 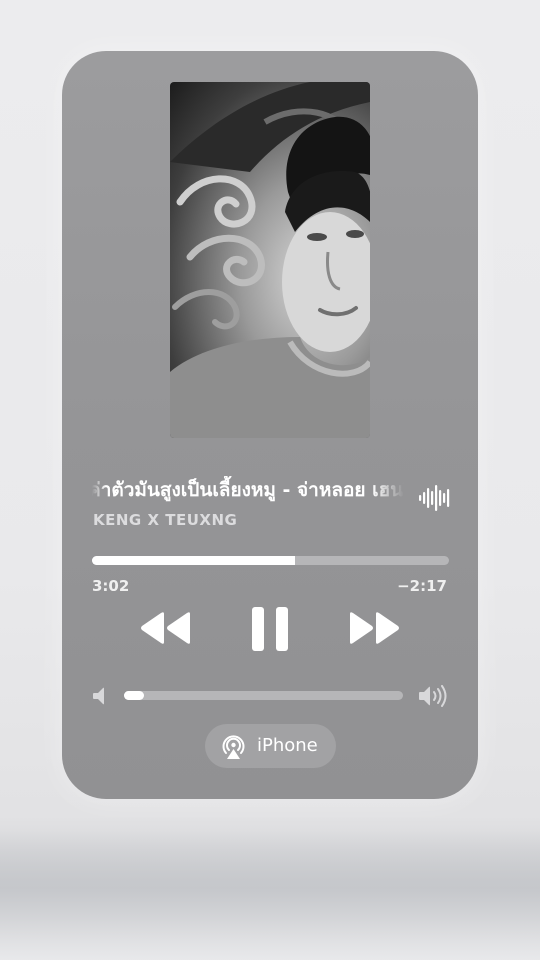 I want to click on volume-slider, so click(x=263, y=695).